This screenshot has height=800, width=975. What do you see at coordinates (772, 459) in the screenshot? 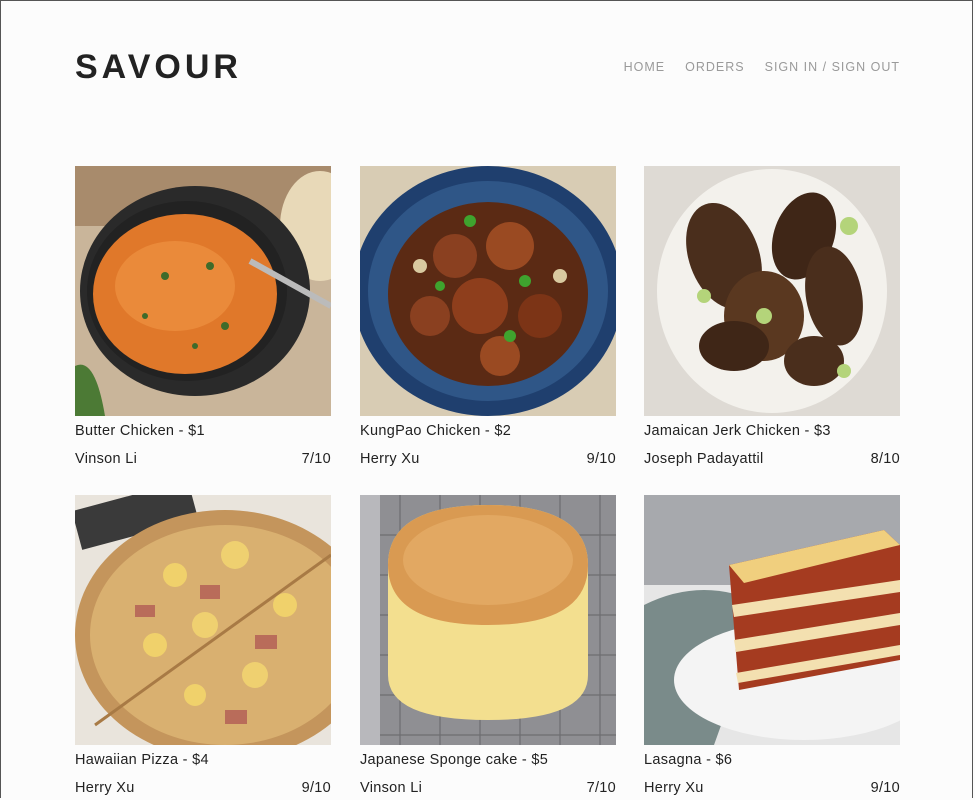
I see `dish-meta: Joseph Padayattil 8/10` at bounding box center [772, 459].